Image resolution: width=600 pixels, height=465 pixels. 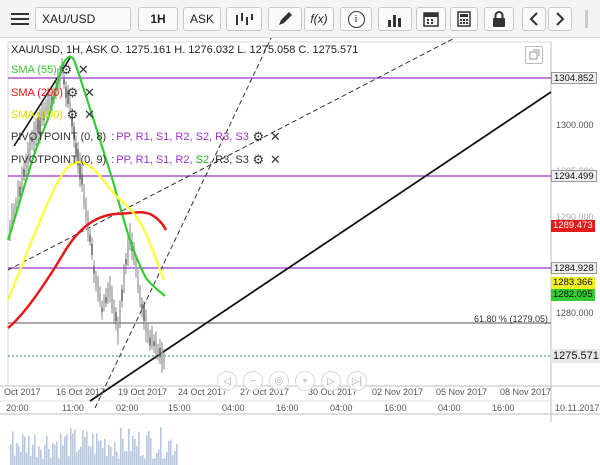 I want to click on timeframe-label: 1H, so click(x=158, y=19).